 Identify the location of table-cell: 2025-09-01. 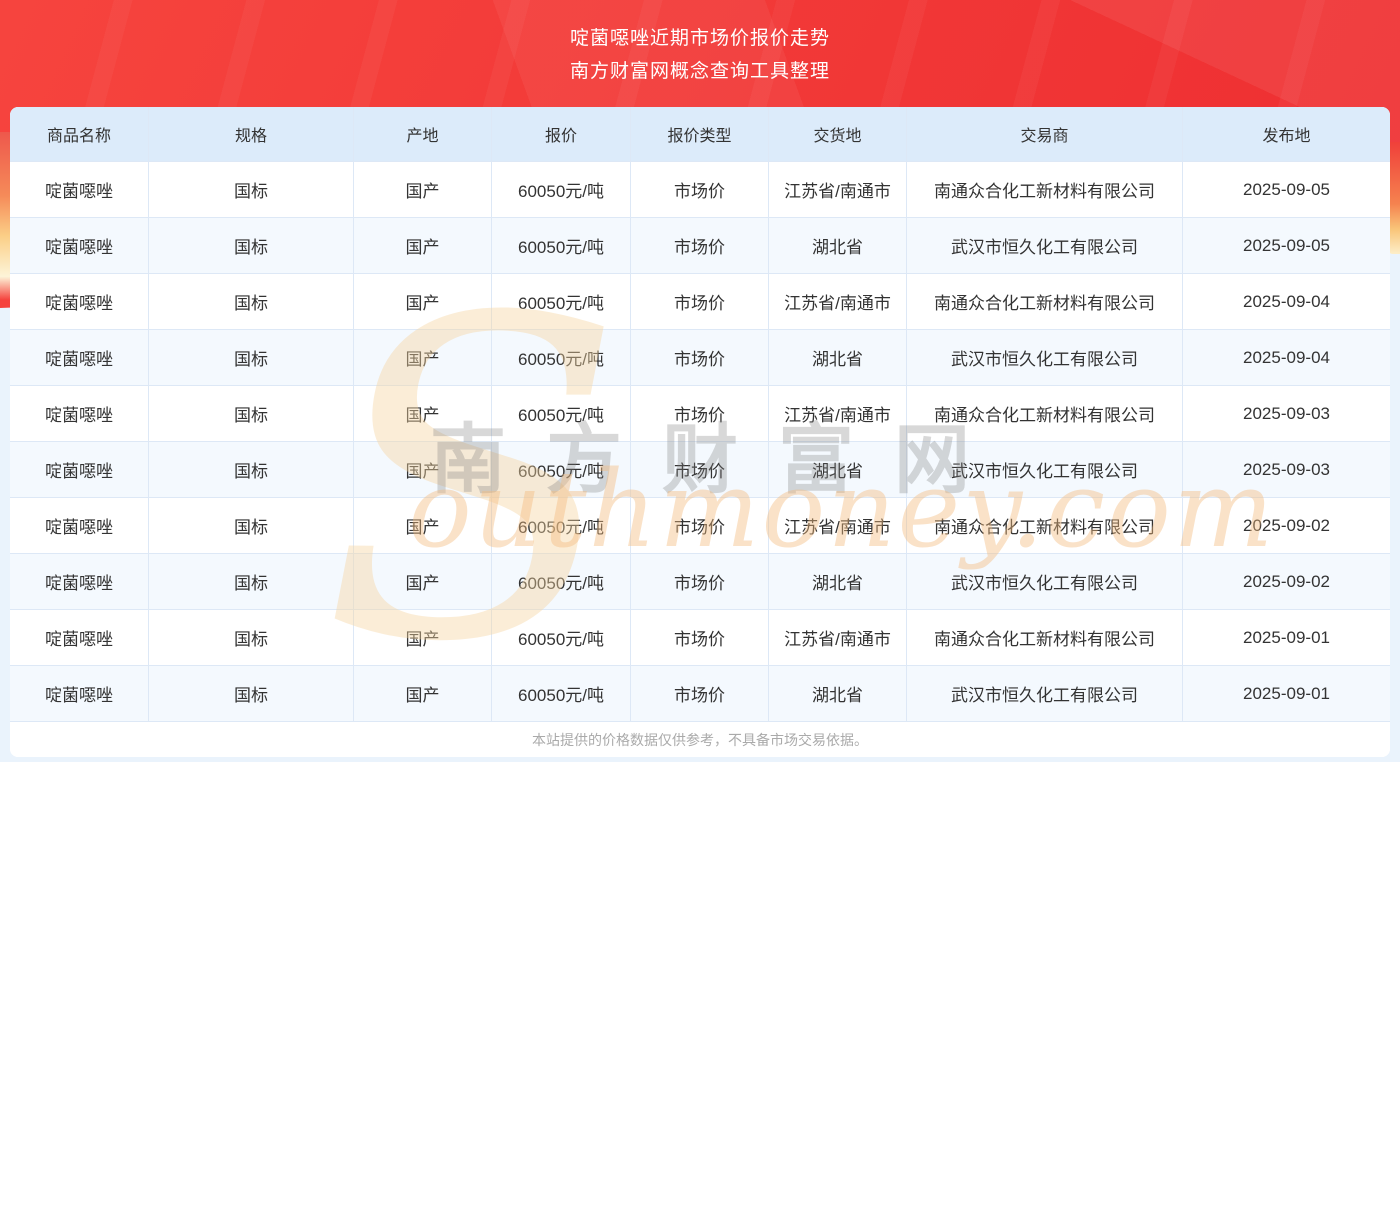
(1286, 693).